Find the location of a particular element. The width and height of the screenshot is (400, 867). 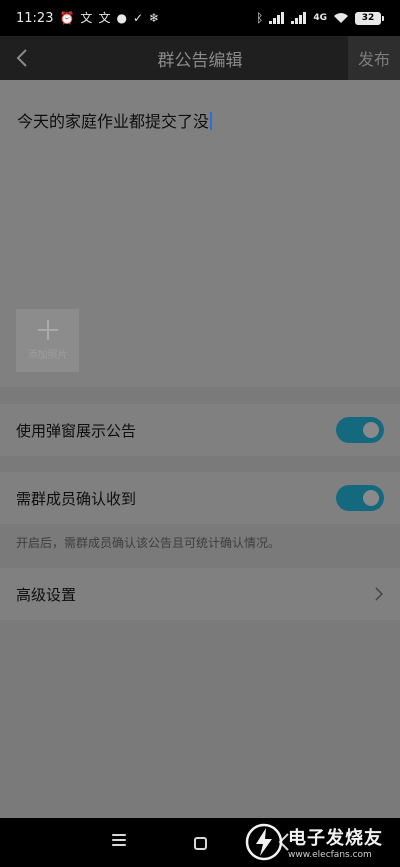

nav-bar: 群公告编辑 发布 is located at coordinates (200, 58).